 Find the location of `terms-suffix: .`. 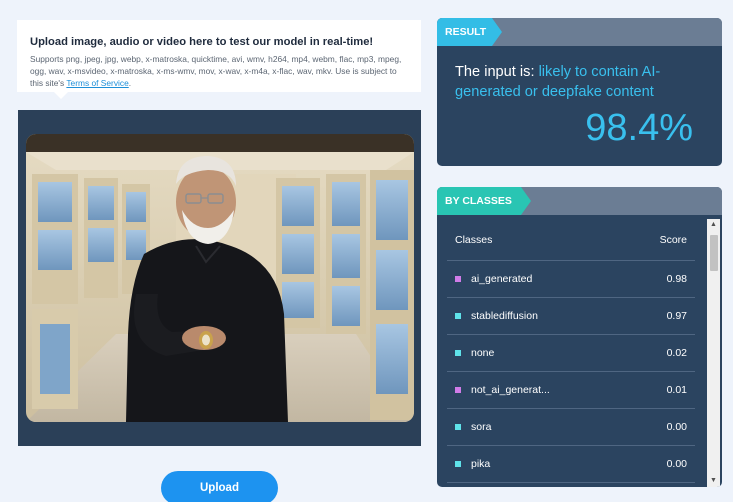

terms-suffix: . is located at coordinates (130, 83).